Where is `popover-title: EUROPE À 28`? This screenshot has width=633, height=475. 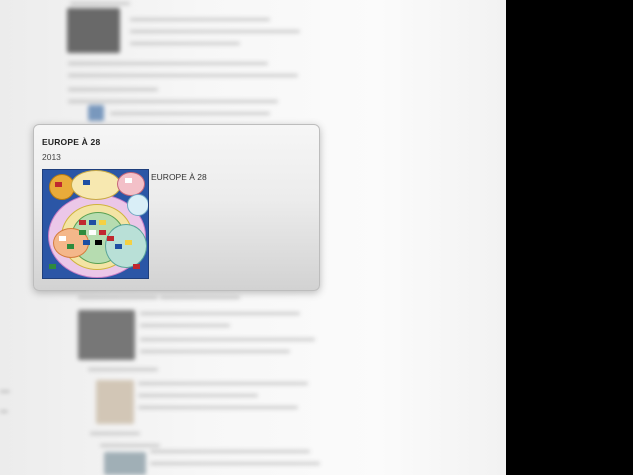
popover-title: EUROPE À 28 is located at coordinates (71, 142).